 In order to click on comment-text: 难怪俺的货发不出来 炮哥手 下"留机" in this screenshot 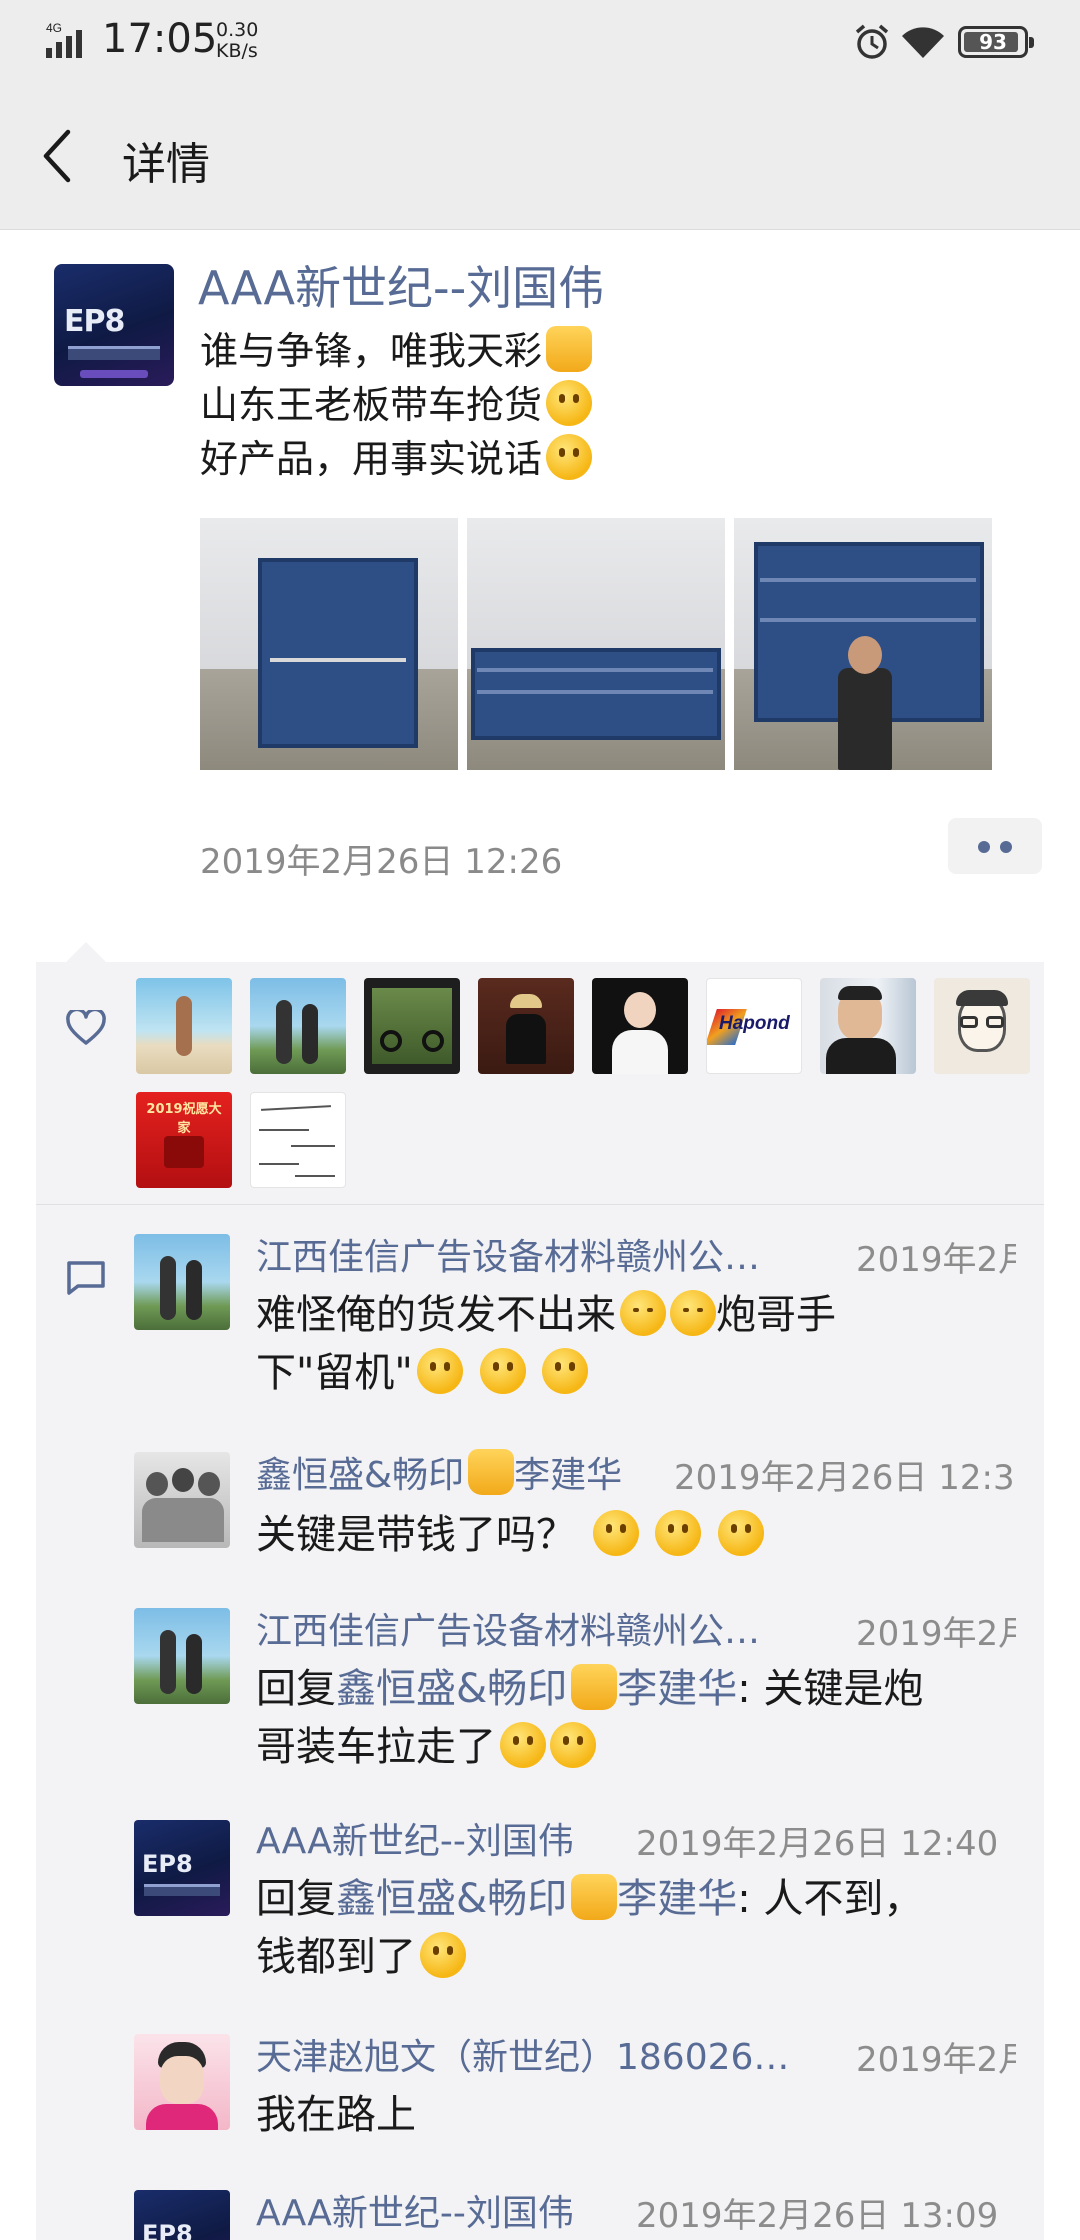, I will do `click(546, 1343)`.